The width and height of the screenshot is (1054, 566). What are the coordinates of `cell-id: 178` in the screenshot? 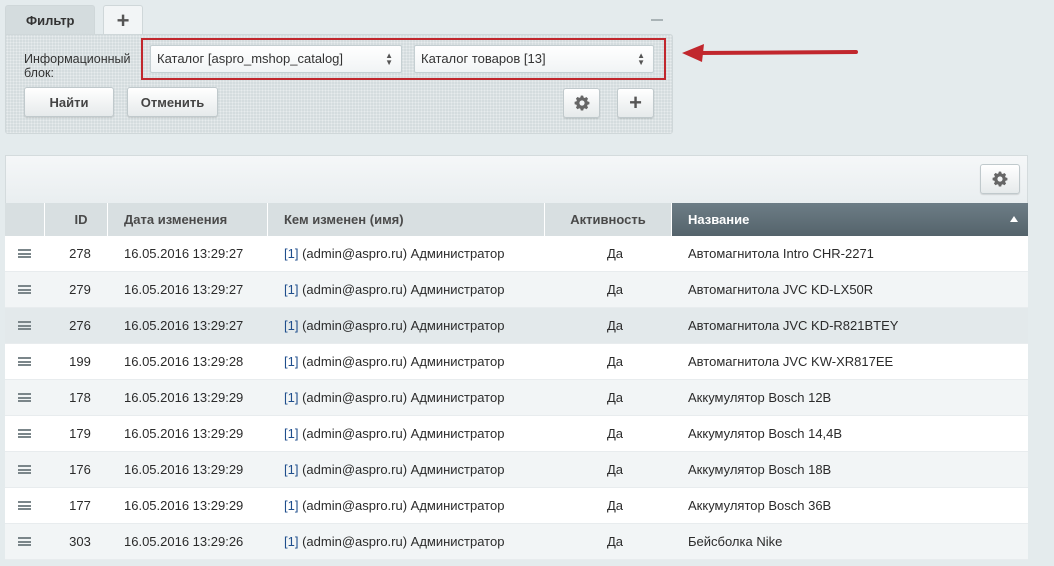 It's located at (80, 397).